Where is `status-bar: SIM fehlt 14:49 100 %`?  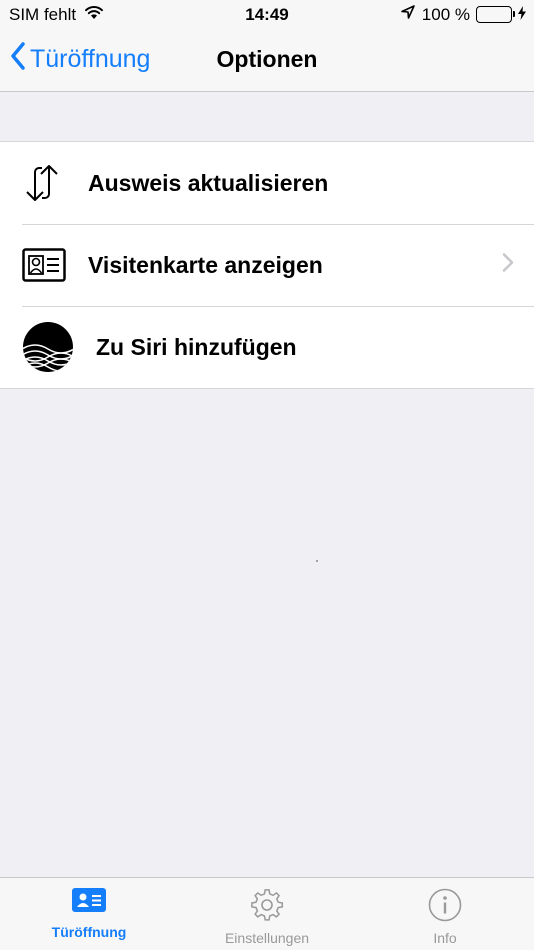 status-bar: SIM fehlt 14:49 100 % is located at coordinates (267, 15).